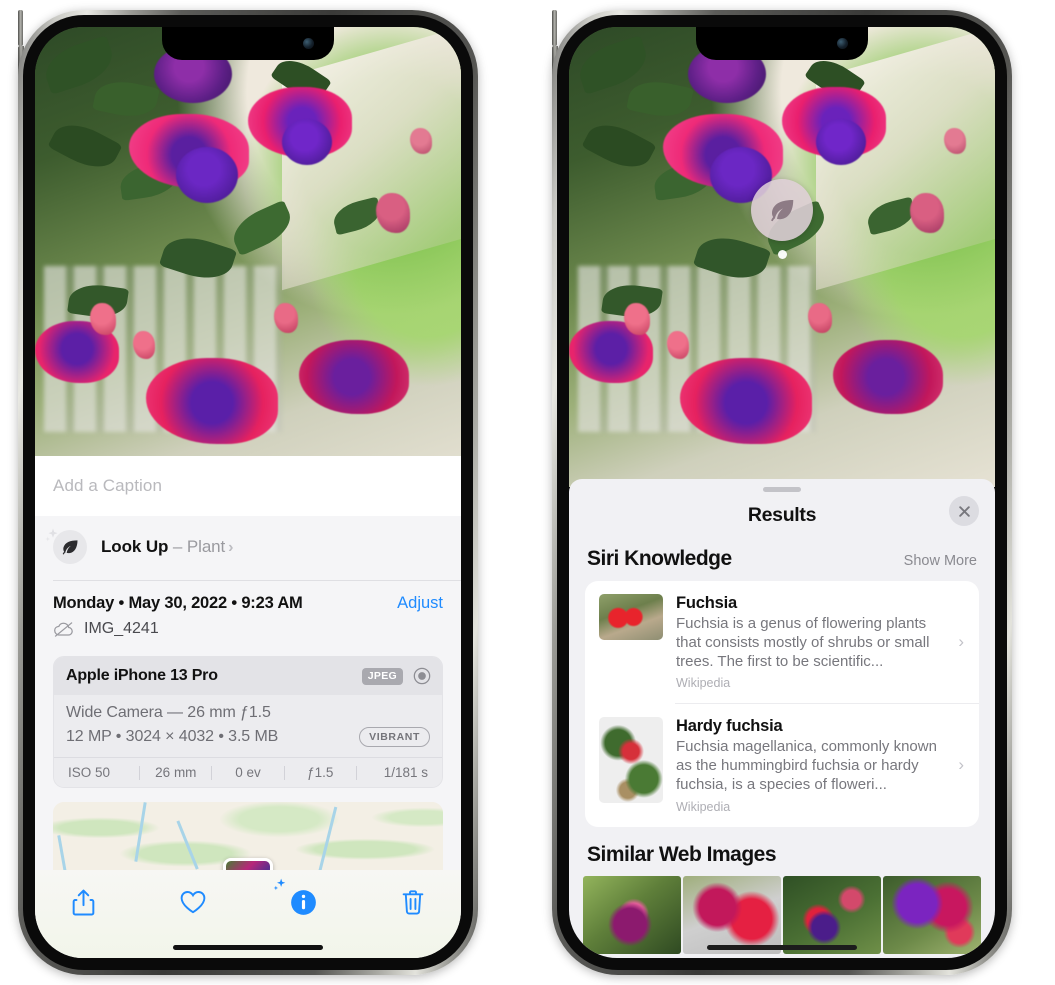  What do you see at coordinates (168, 712) in the screenshot?
I see `lens-info: Wide Camera — 26 mm ƒ1.5` at bounding box center [168, 712].